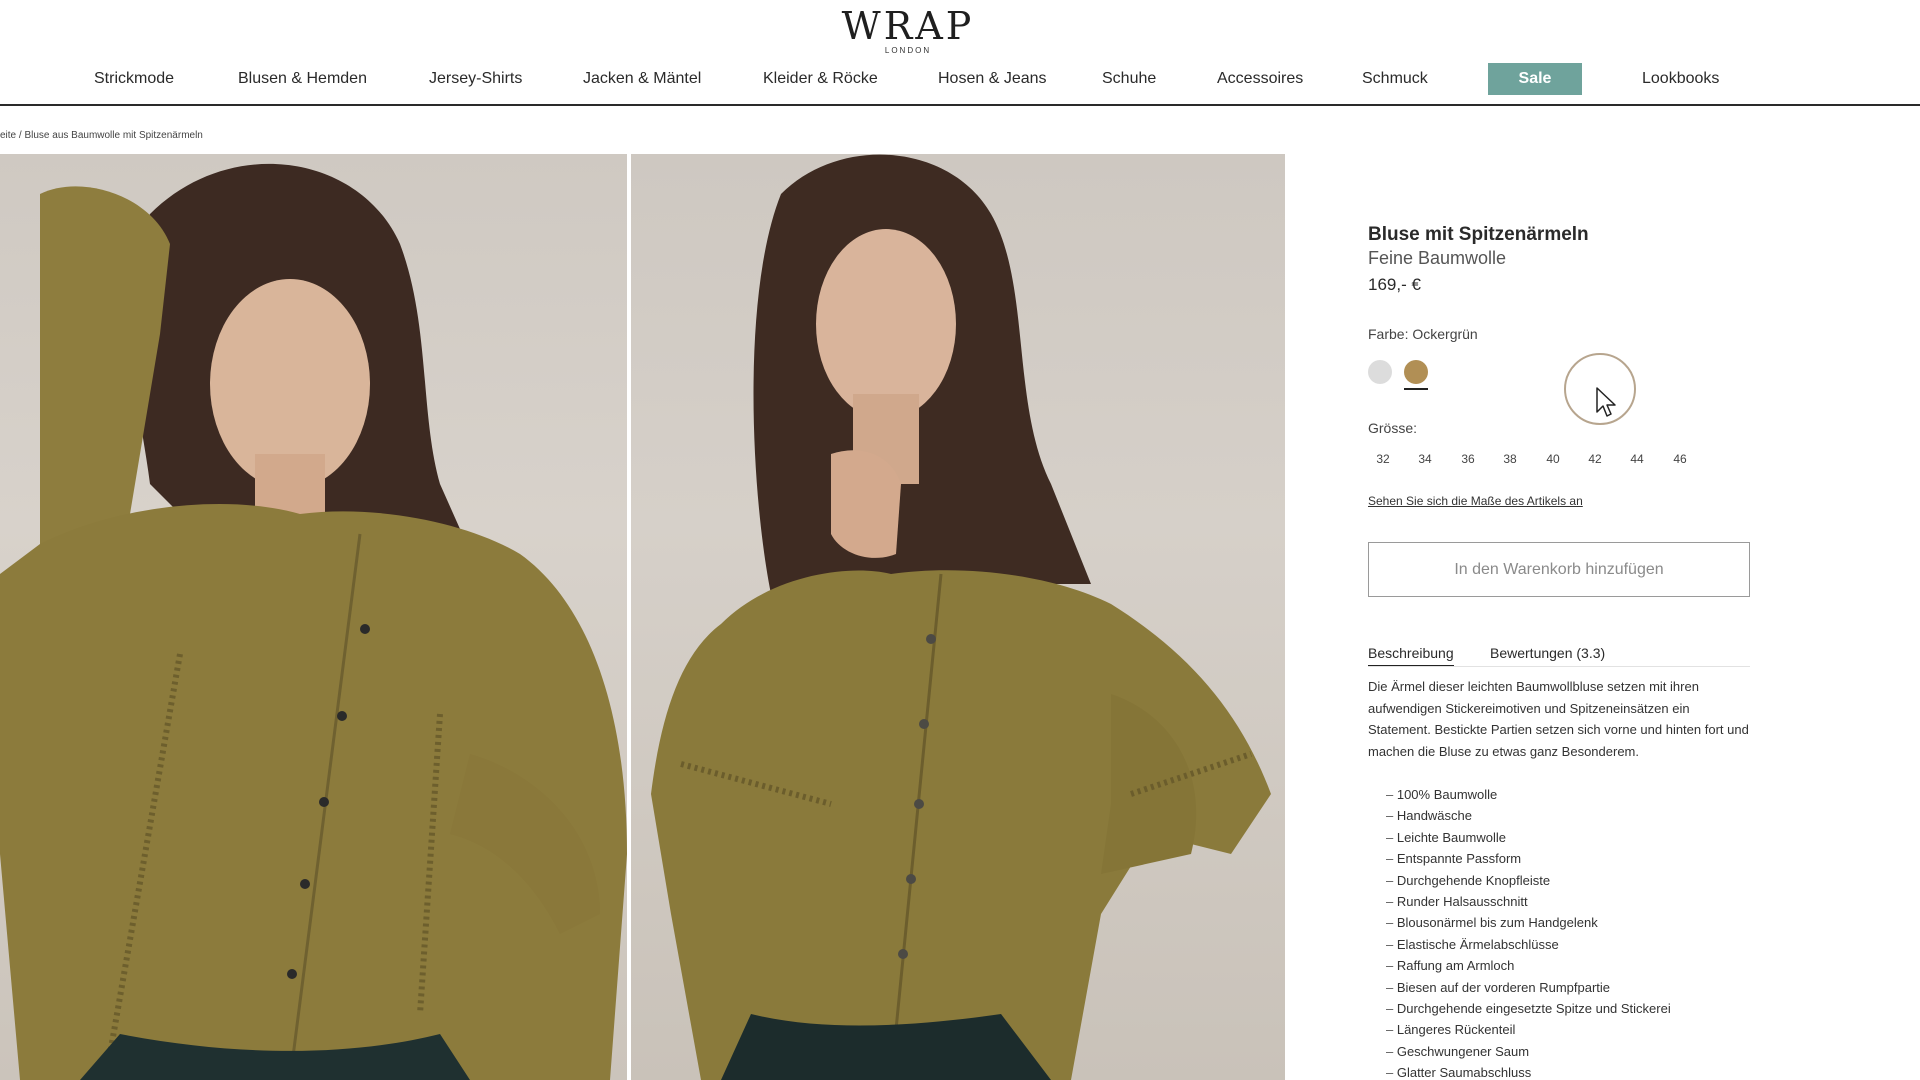 Image resolution: width=1920 pixels, height=1080 pixels. What do you see at coordinates (642, 79) in the screenshot?
I see `nav-item-jacken-maentel: Jacken & Mäntel` at bounding box center [642, 79].